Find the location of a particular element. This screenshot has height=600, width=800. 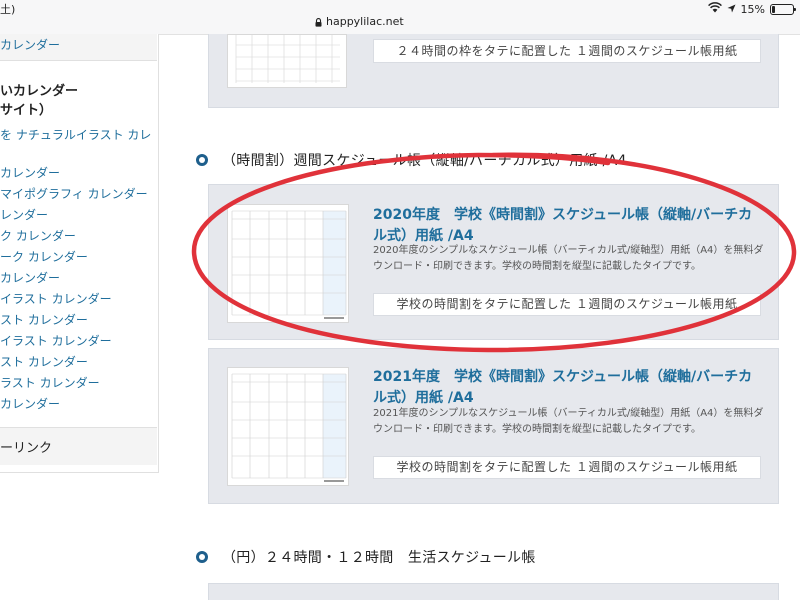

sidebar-link: ラスト カレンダー is located at coordinates (78, 383).